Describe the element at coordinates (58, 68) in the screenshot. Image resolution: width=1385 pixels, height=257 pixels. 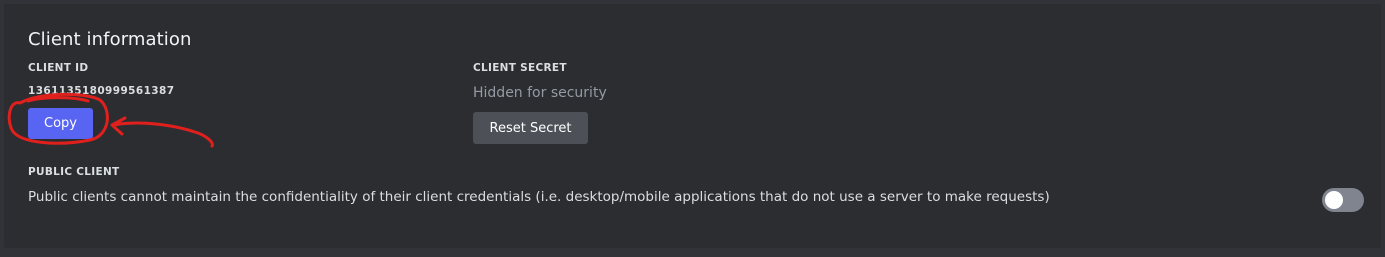
I see `client-id-label: CLIENT ID` at that location.